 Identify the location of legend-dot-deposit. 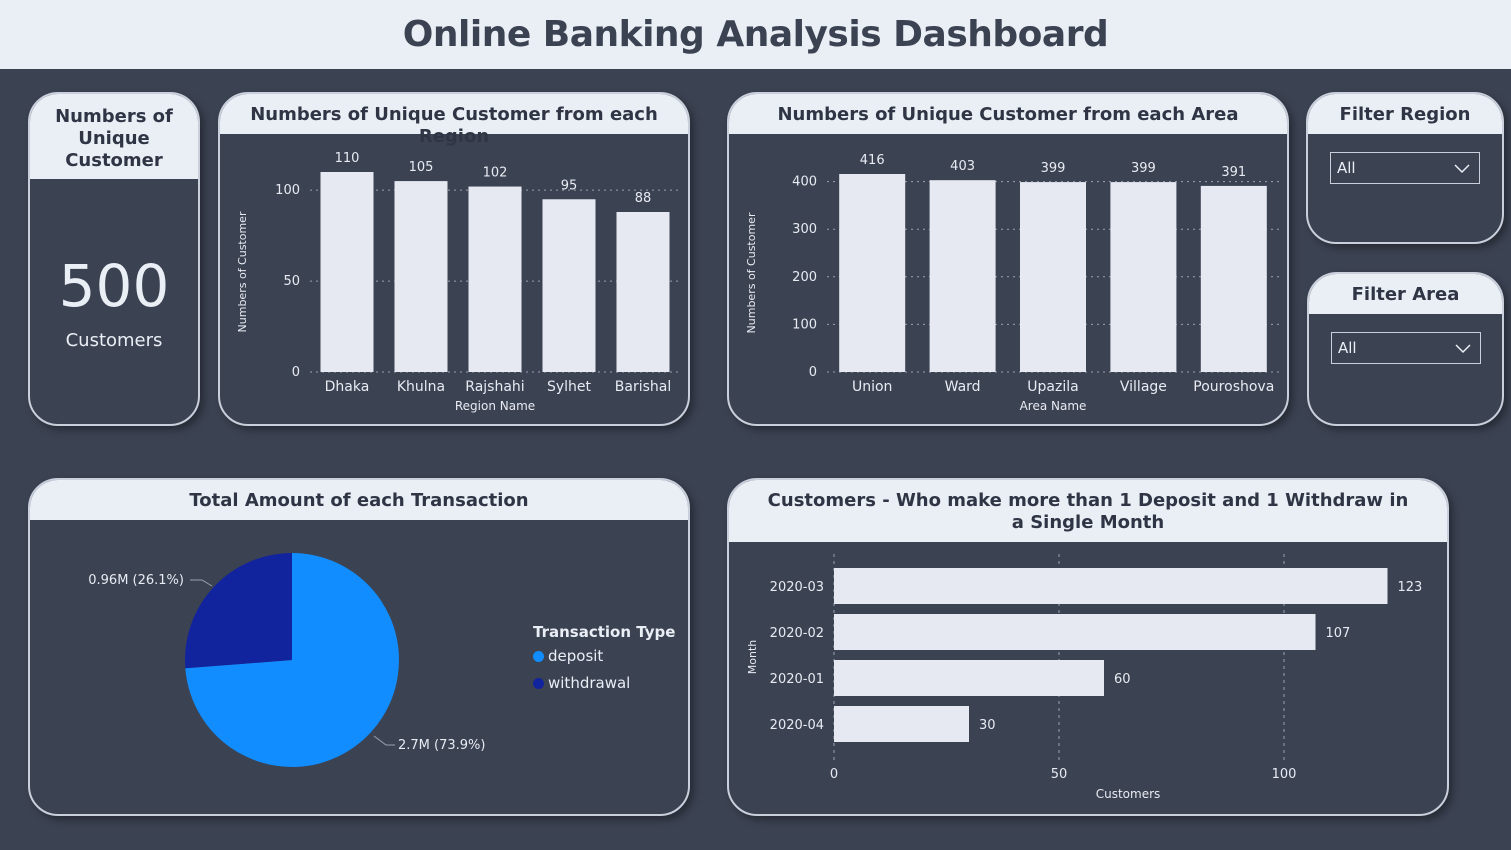
(538, 656).